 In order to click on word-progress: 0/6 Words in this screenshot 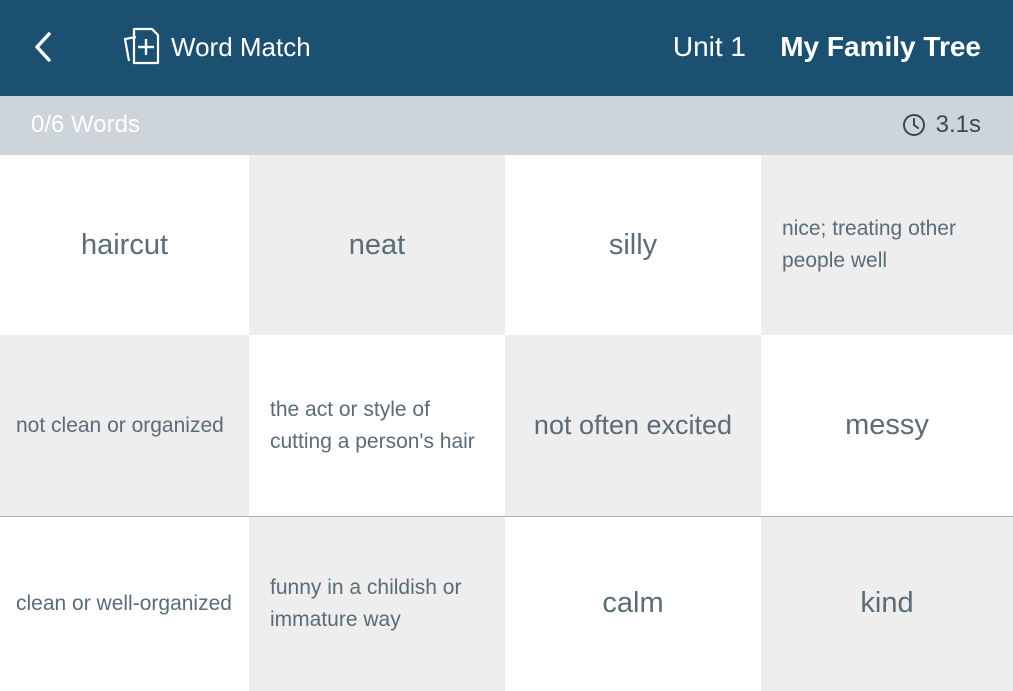, I will do `click(85, 124)`.